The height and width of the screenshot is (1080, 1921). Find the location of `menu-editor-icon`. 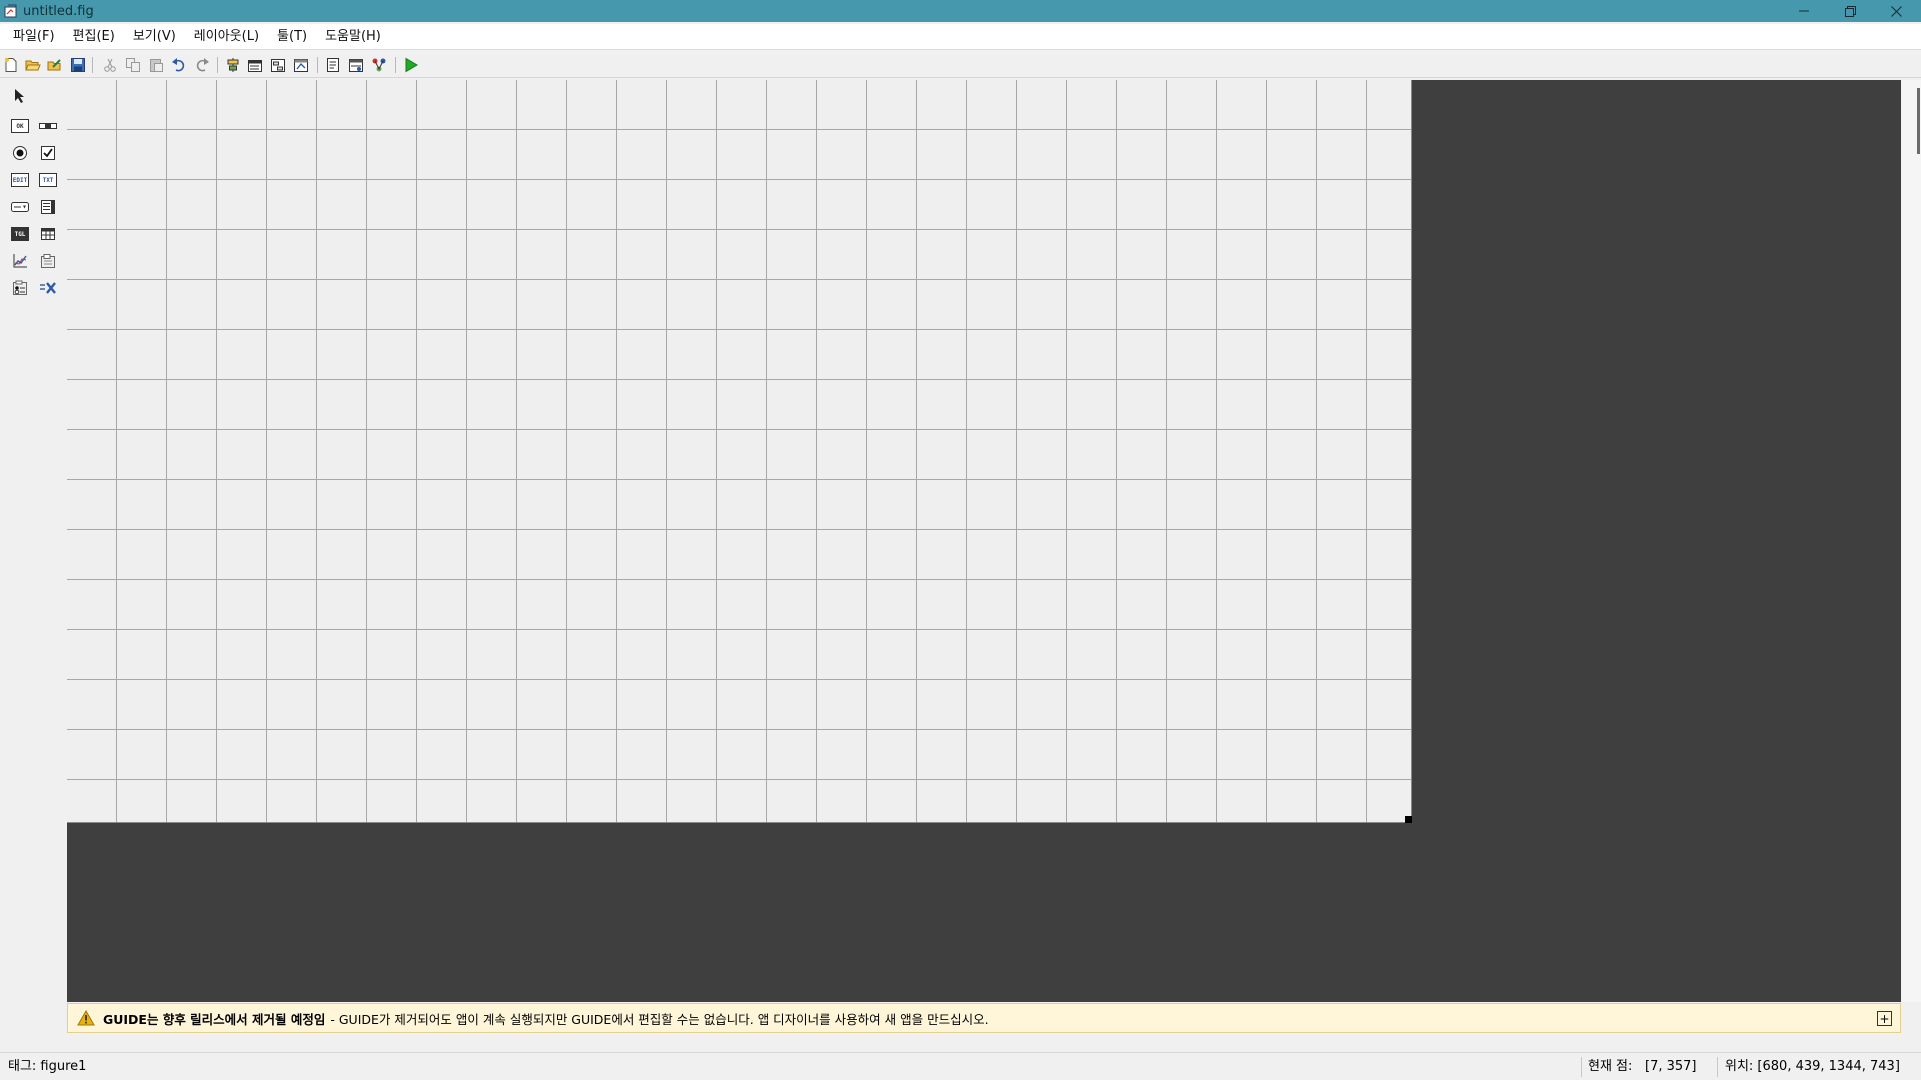

menu-editor-icon is located at coordinates (255, 66).